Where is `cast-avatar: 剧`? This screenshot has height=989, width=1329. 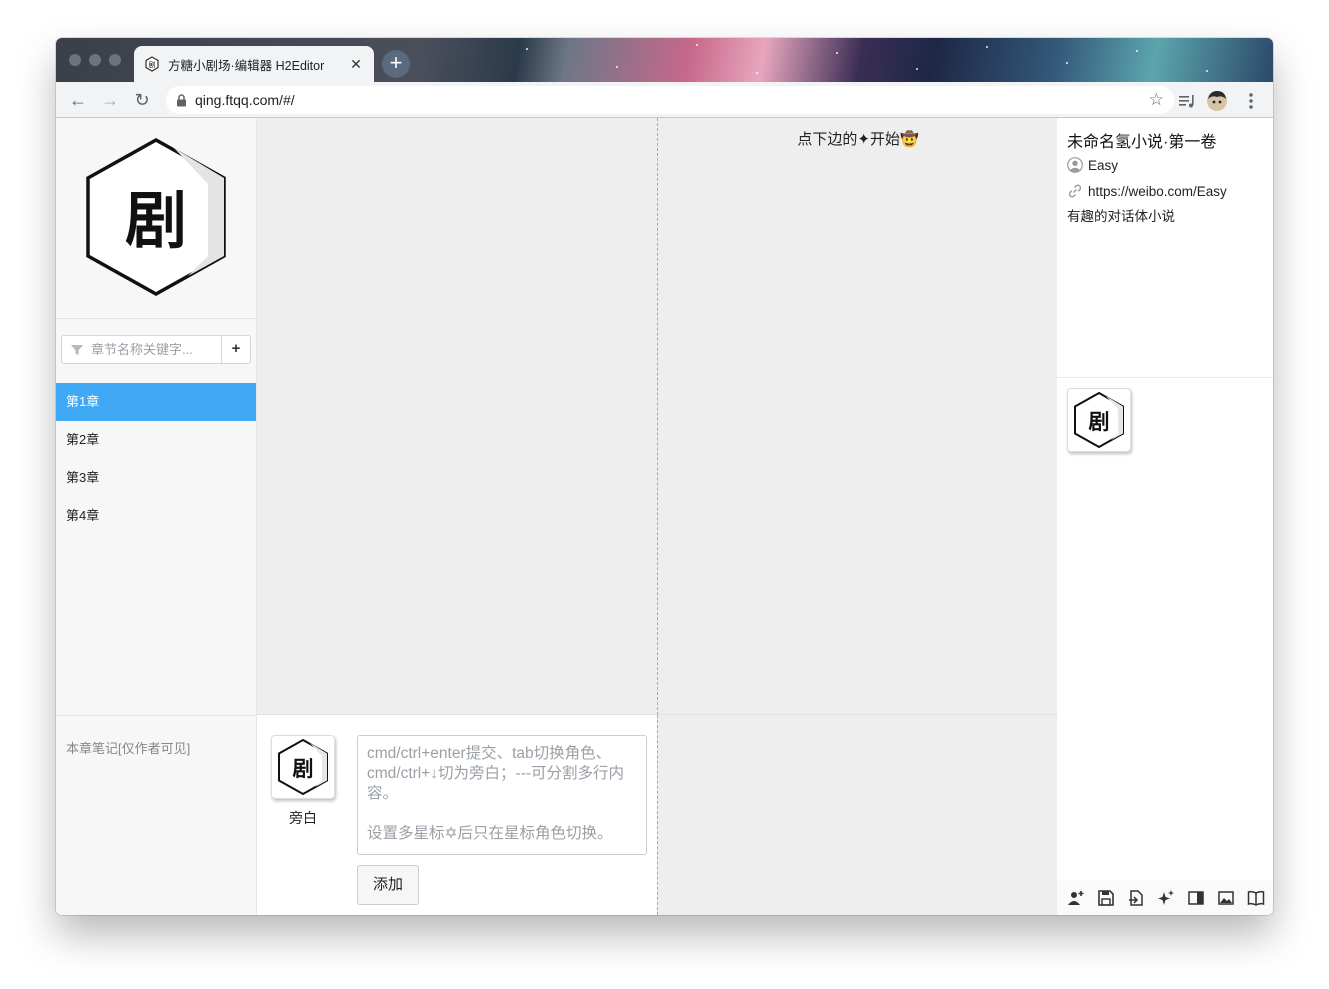
cast-avatar: 剧 is located at coordinates (1099, 420).